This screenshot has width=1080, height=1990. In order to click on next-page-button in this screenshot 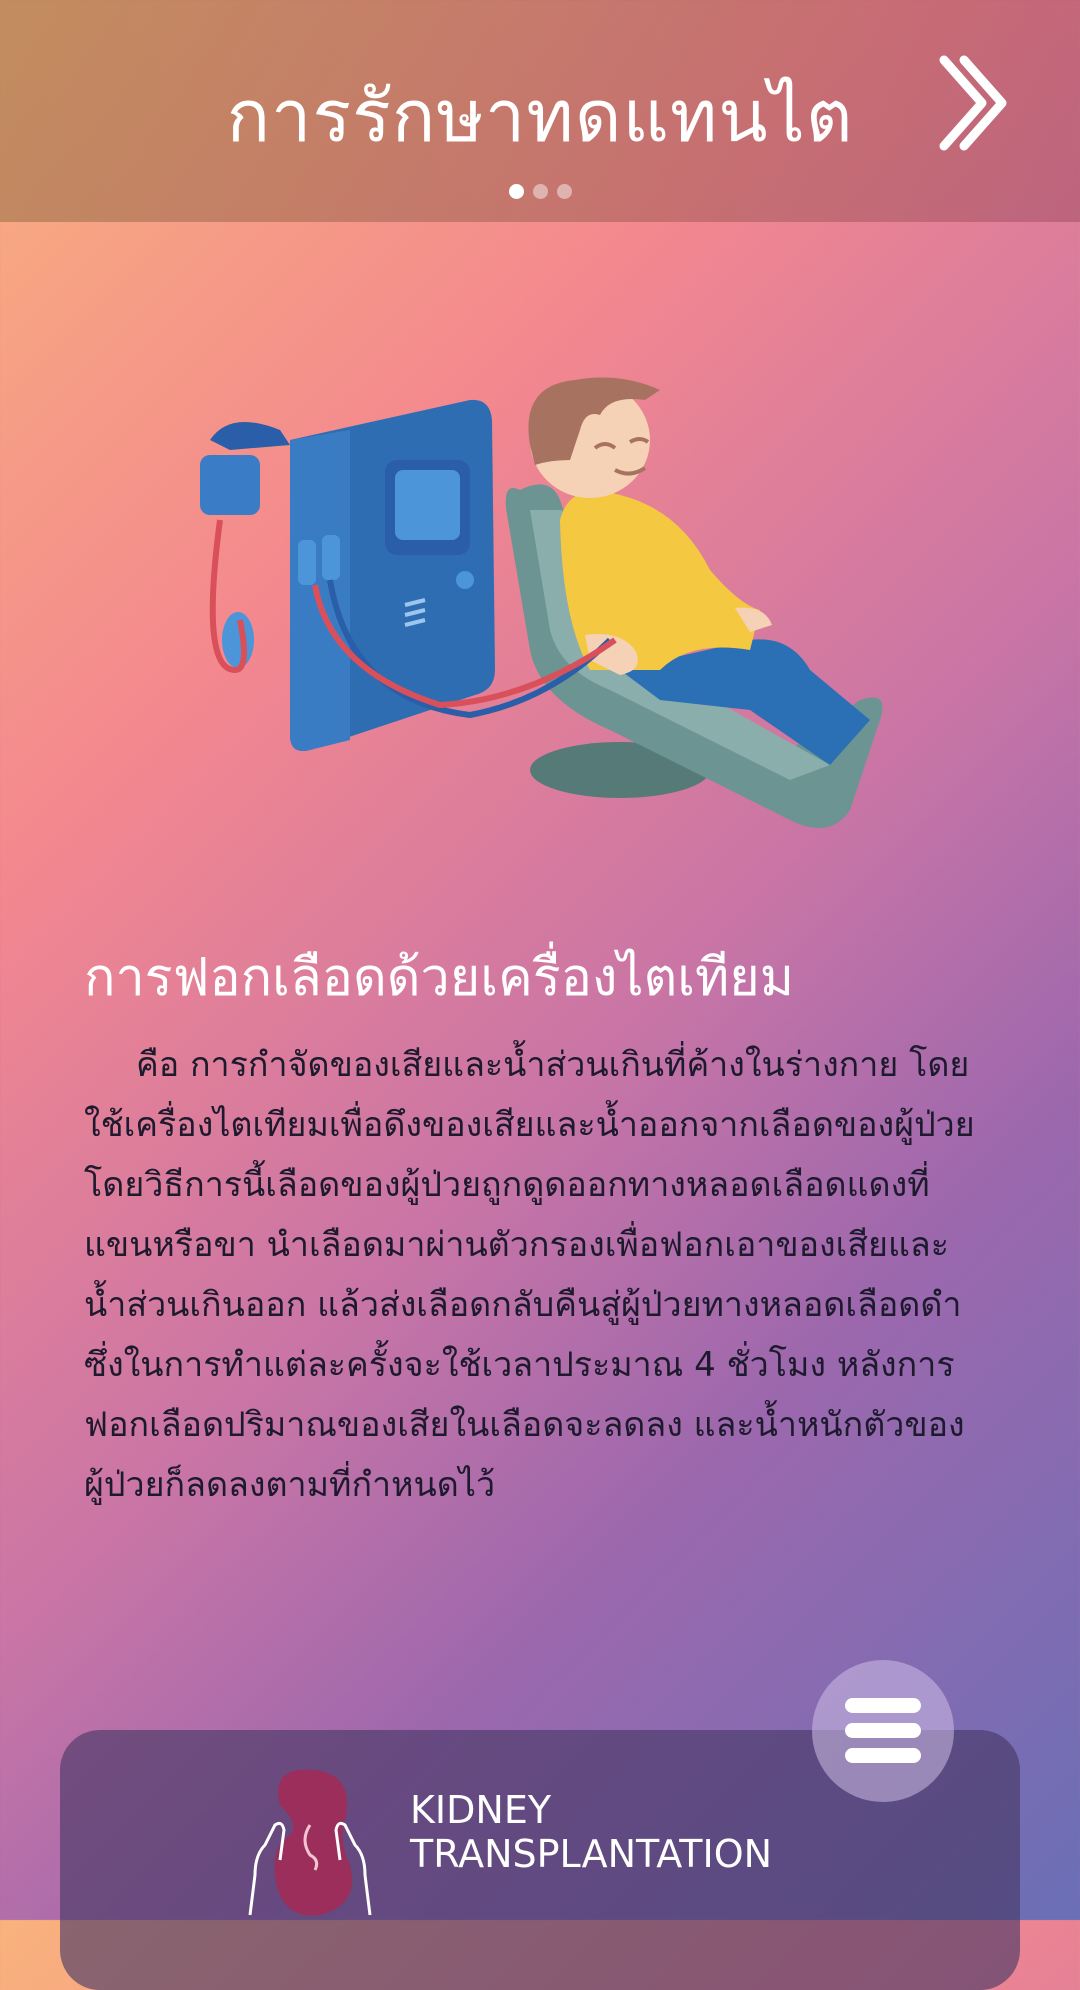, I will do `click(975, 103)`.